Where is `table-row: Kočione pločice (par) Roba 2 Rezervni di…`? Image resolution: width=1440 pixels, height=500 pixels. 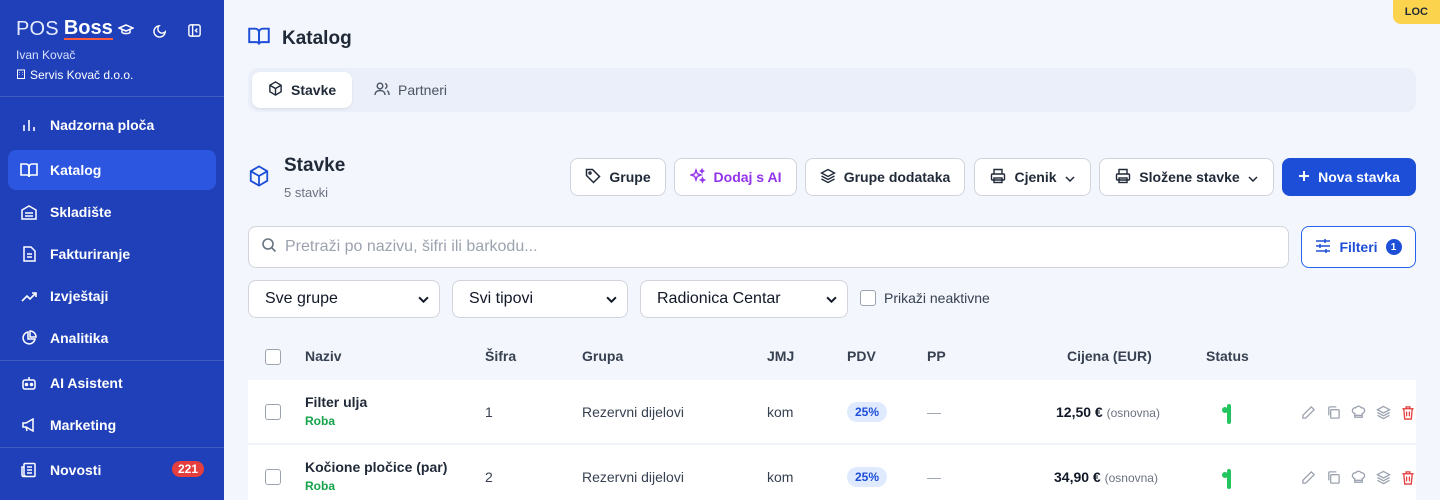
table-row: Kočione pločice (par) Roba 2 Rezervni di… is located at coordinates (832, 472).